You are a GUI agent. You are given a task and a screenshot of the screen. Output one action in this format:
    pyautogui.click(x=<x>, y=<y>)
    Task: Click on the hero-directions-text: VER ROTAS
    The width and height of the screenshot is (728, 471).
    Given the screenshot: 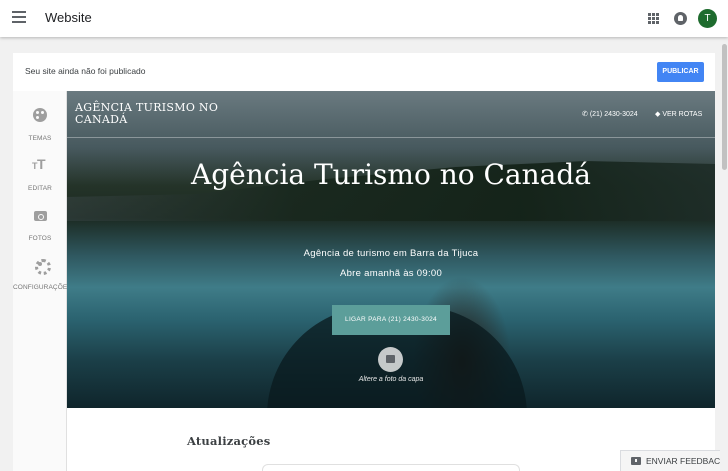 What is the action you would take?
    pyautogui.click(x=682, y=114)
    